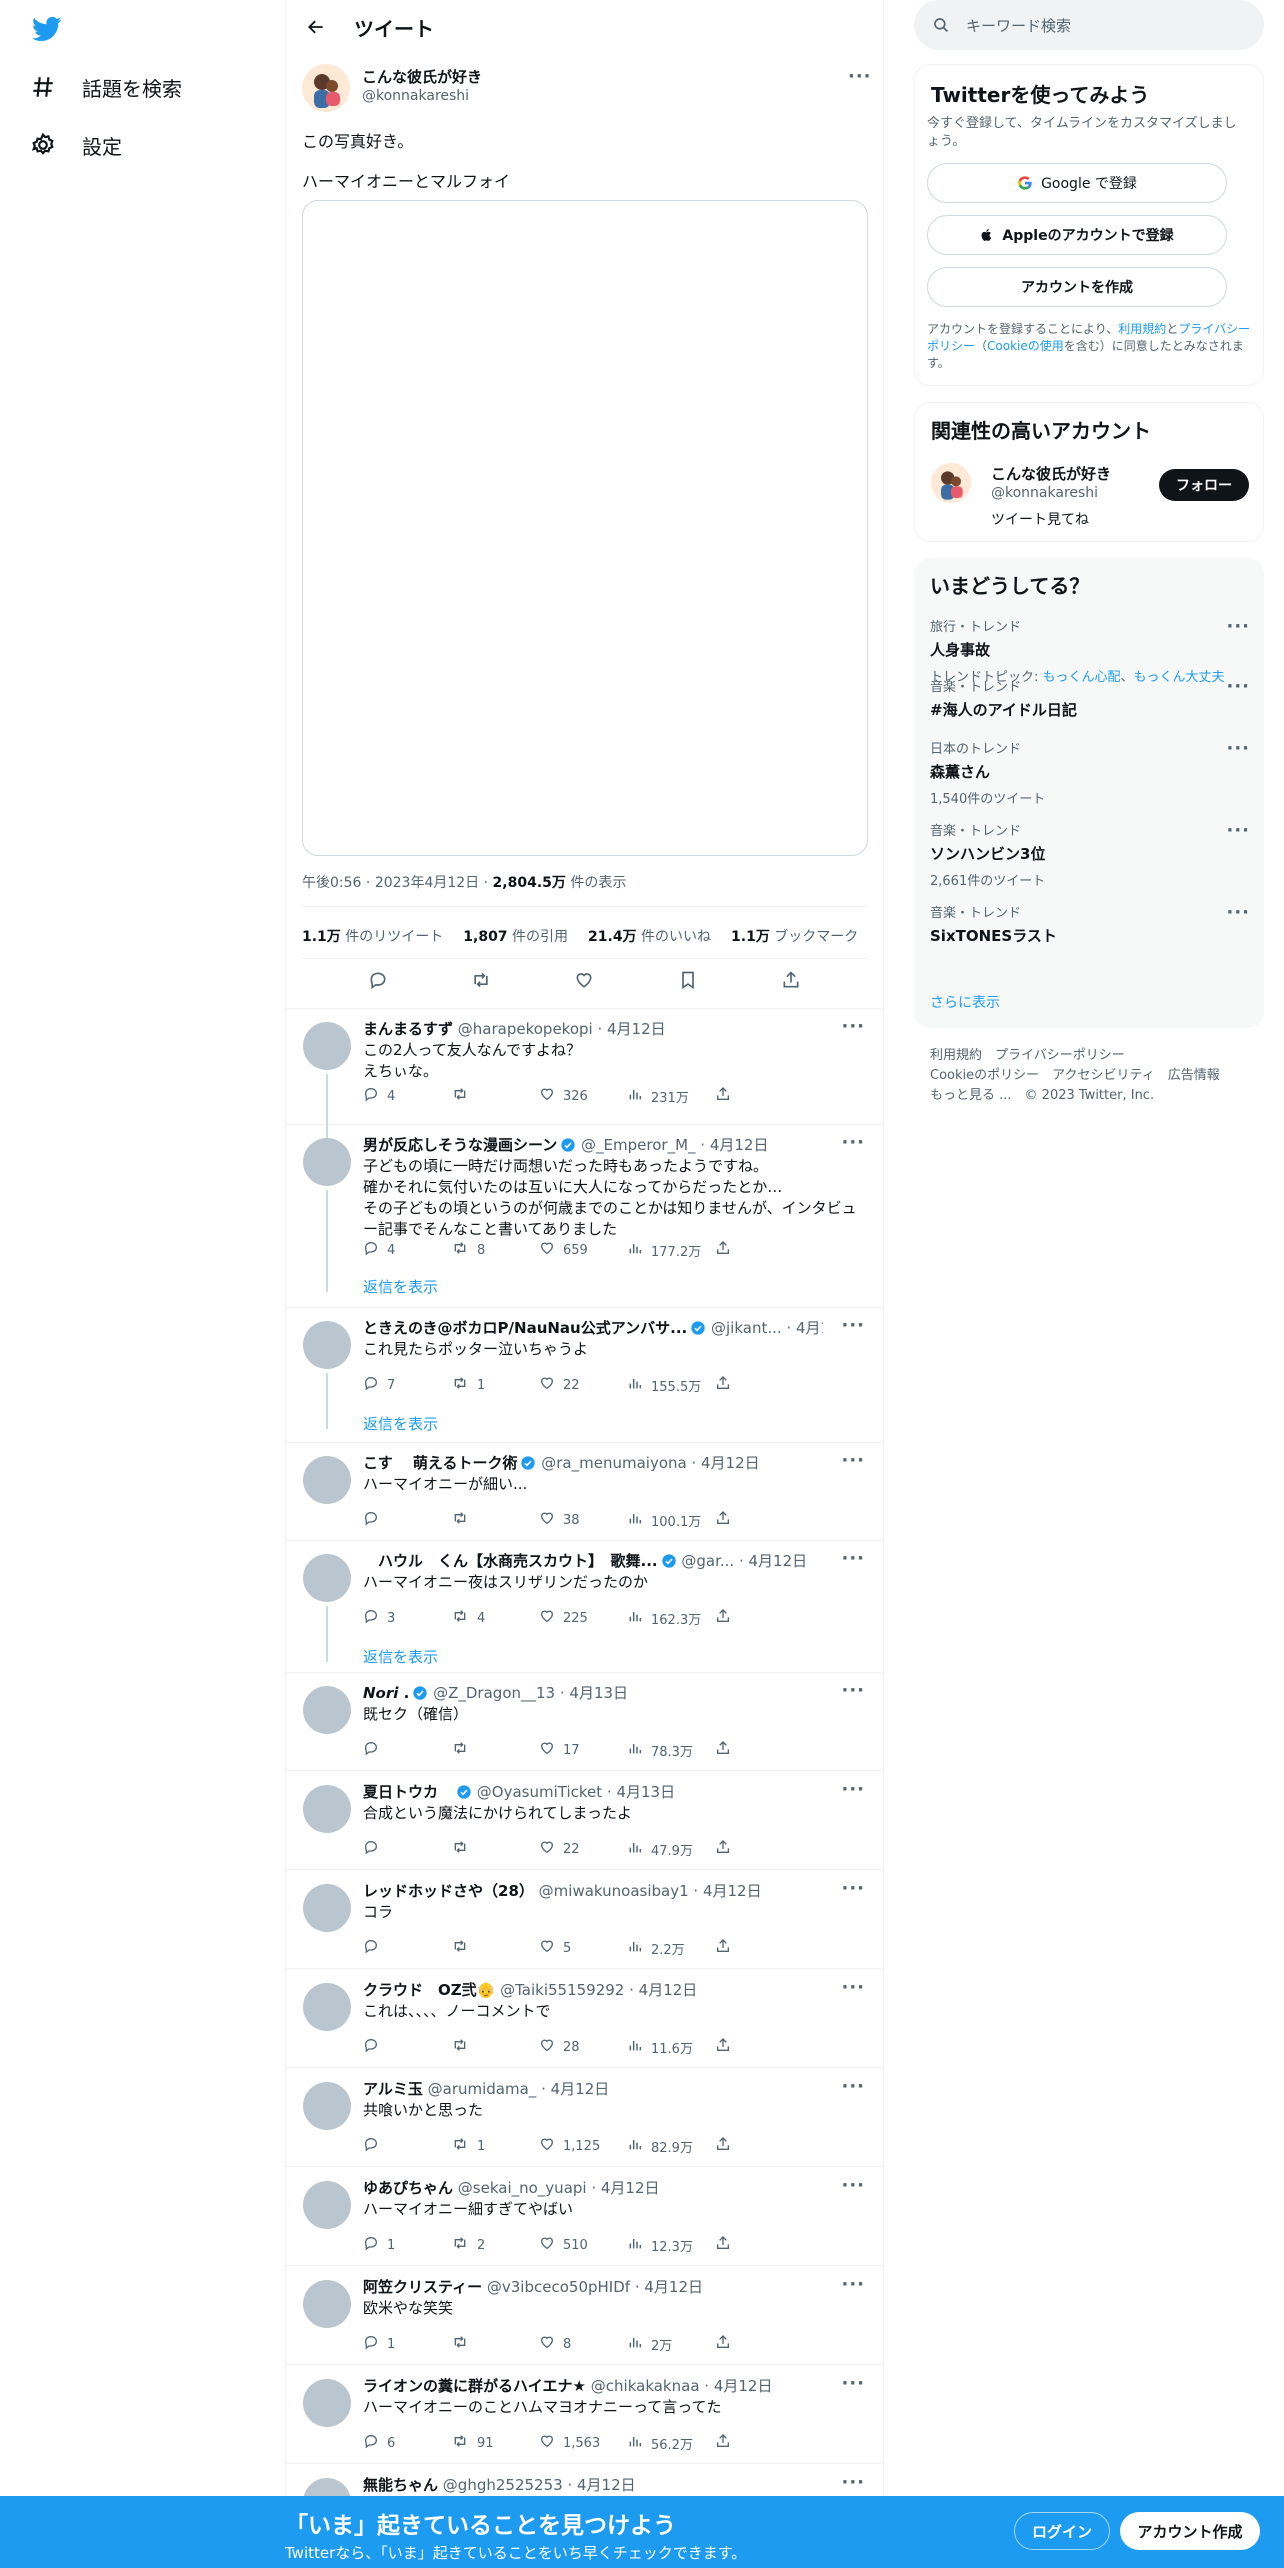  I want to click on retweet-button: 91, so click(495, 2443).